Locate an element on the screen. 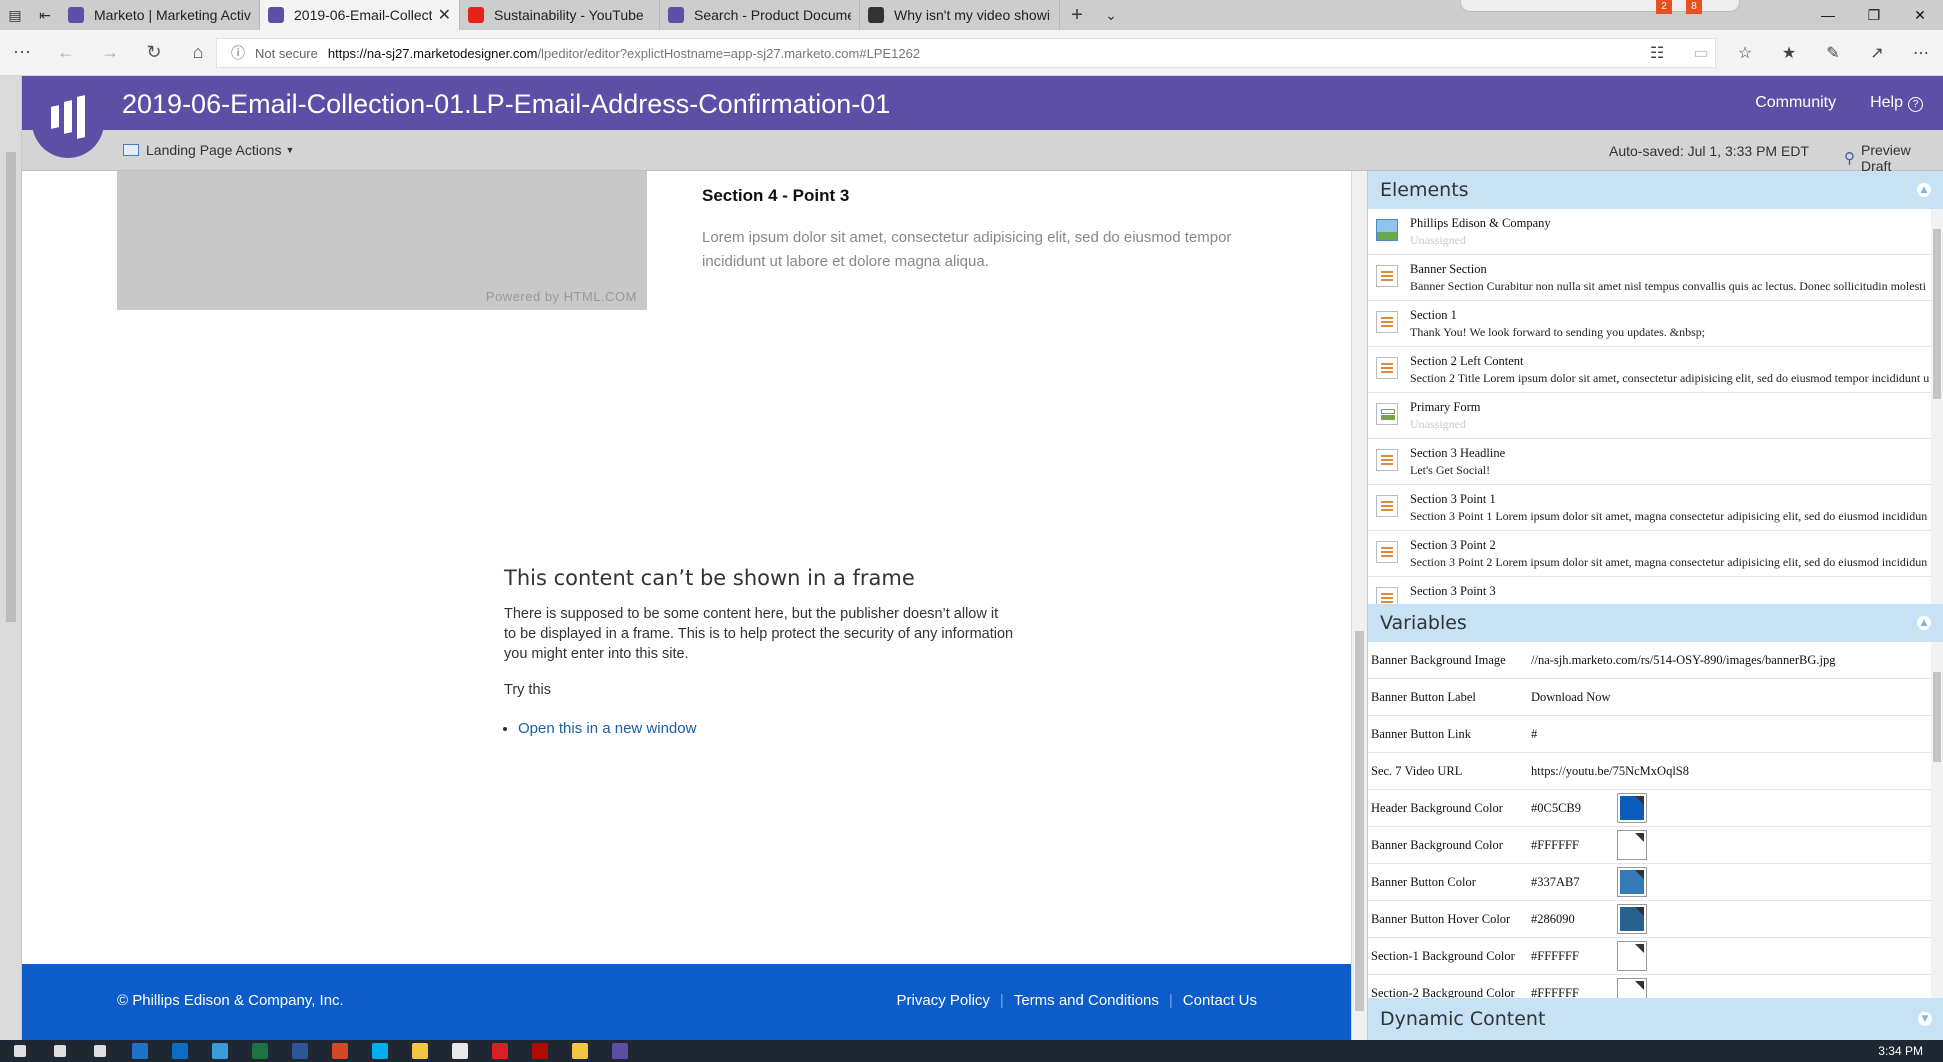  refresh-icon: ↻ is located at coordinates (154, 52).